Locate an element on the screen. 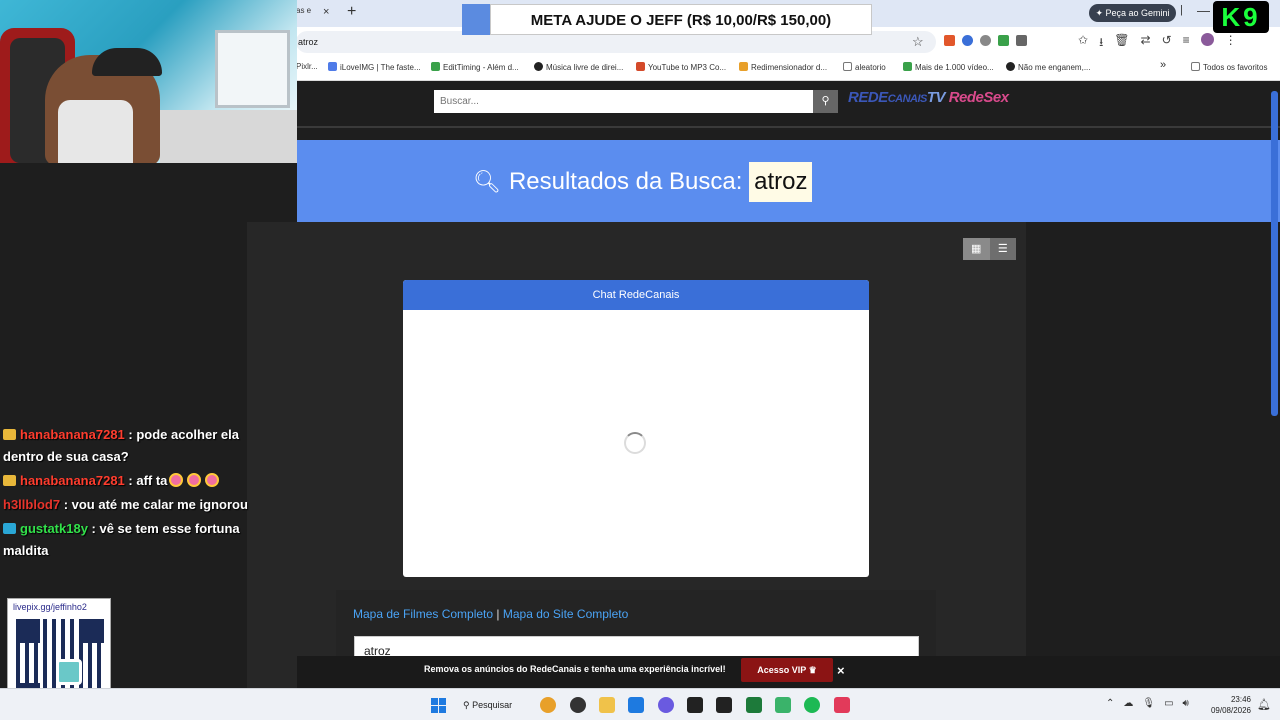 The width and height of the screenshot is (1280, 720). all-favorites-folder: Todos os favoritos is located at coordinates (1229, 67).